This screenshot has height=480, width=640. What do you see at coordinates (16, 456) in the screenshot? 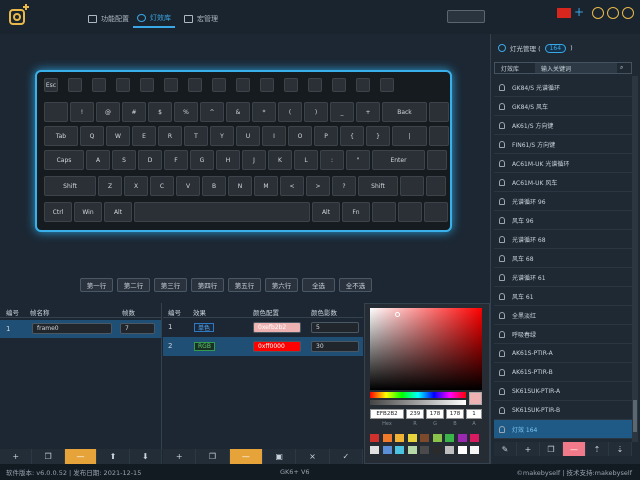
I see `add-frame-button: +` at bounding box center [16, 456].